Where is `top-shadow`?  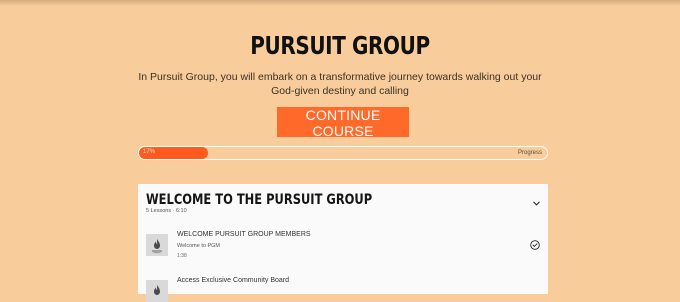
top-shadow is located at coordinates (340, 3).